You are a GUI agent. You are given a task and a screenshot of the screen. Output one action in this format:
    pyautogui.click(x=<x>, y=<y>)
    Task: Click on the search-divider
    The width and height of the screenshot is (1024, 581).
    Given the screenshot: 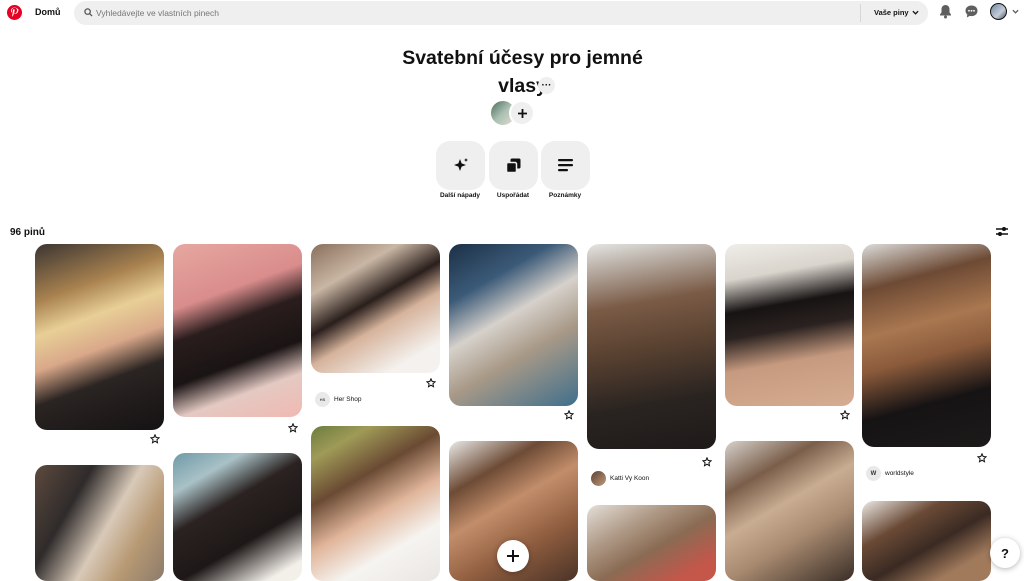 What is the action you would take?
    pyautogui.click(x=860, y=13)
    